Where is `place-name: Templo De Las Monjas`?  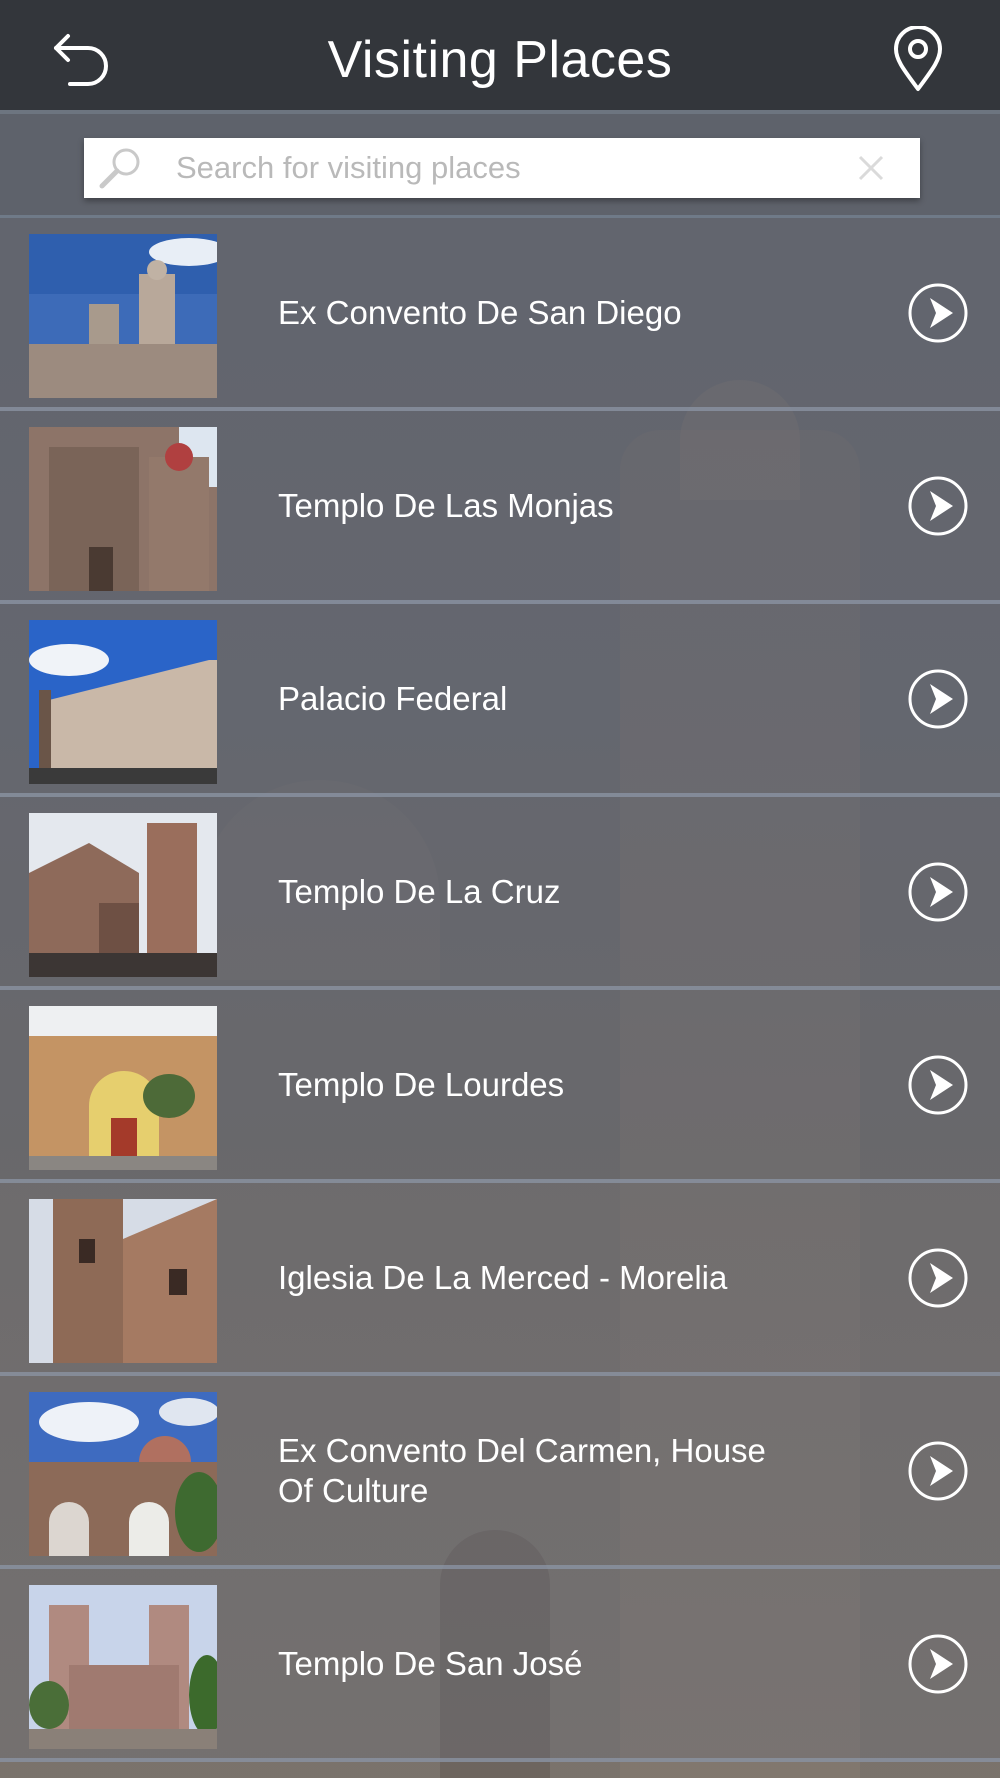 place-name: Templo De Las Monjas is located at coordinates (446, 505).